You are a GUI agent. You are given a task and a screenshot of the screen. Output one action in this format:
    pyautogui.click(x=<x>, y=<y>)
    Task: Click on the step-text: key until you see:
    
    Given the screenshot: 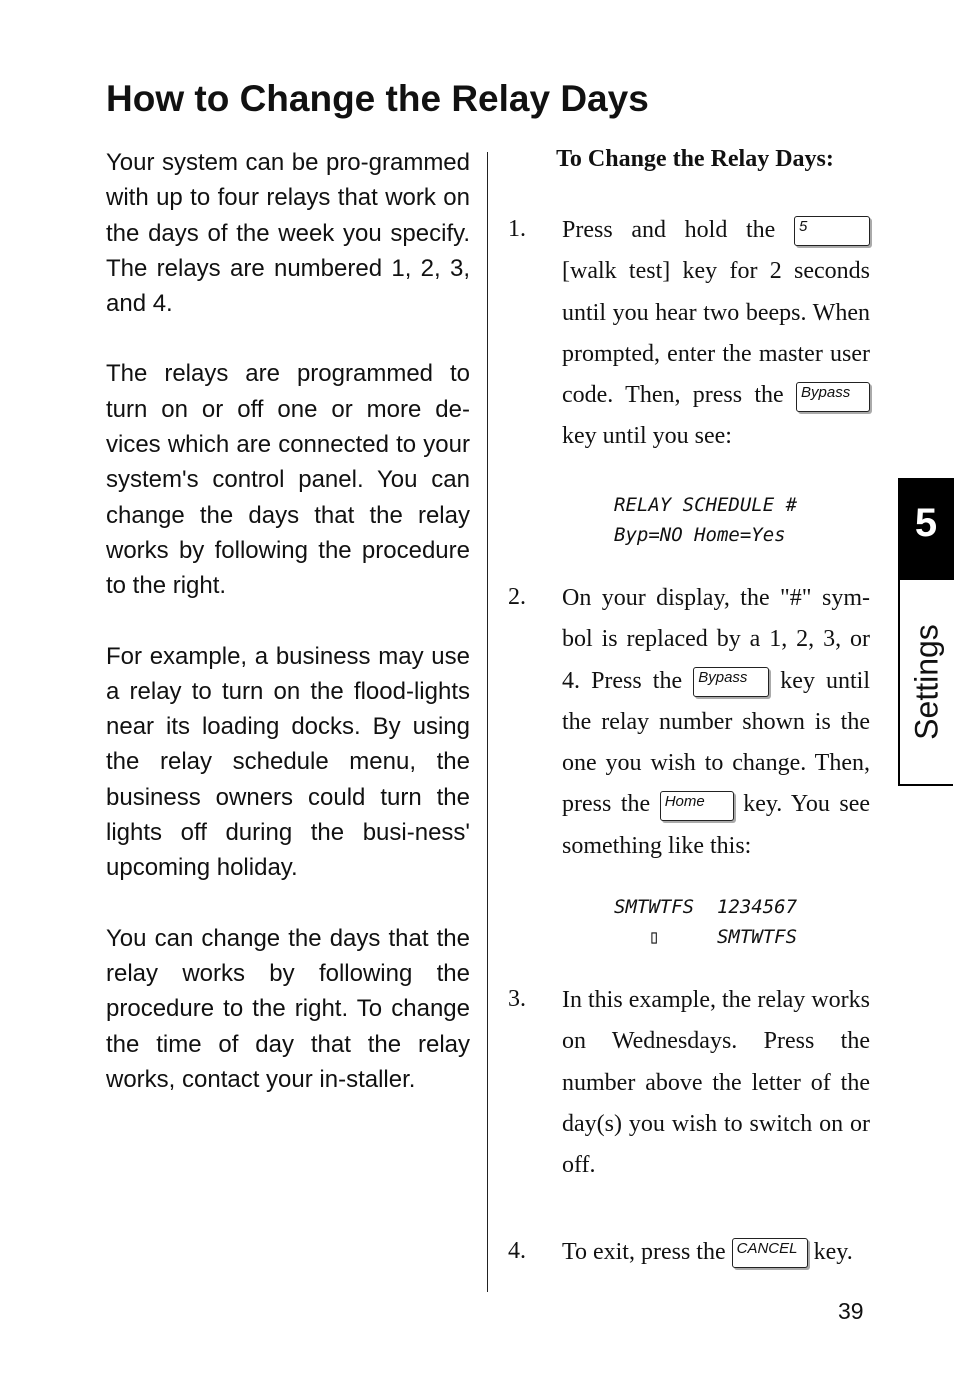 What is the action you would take?
    pyautogui.click(x=647, y=436)
    